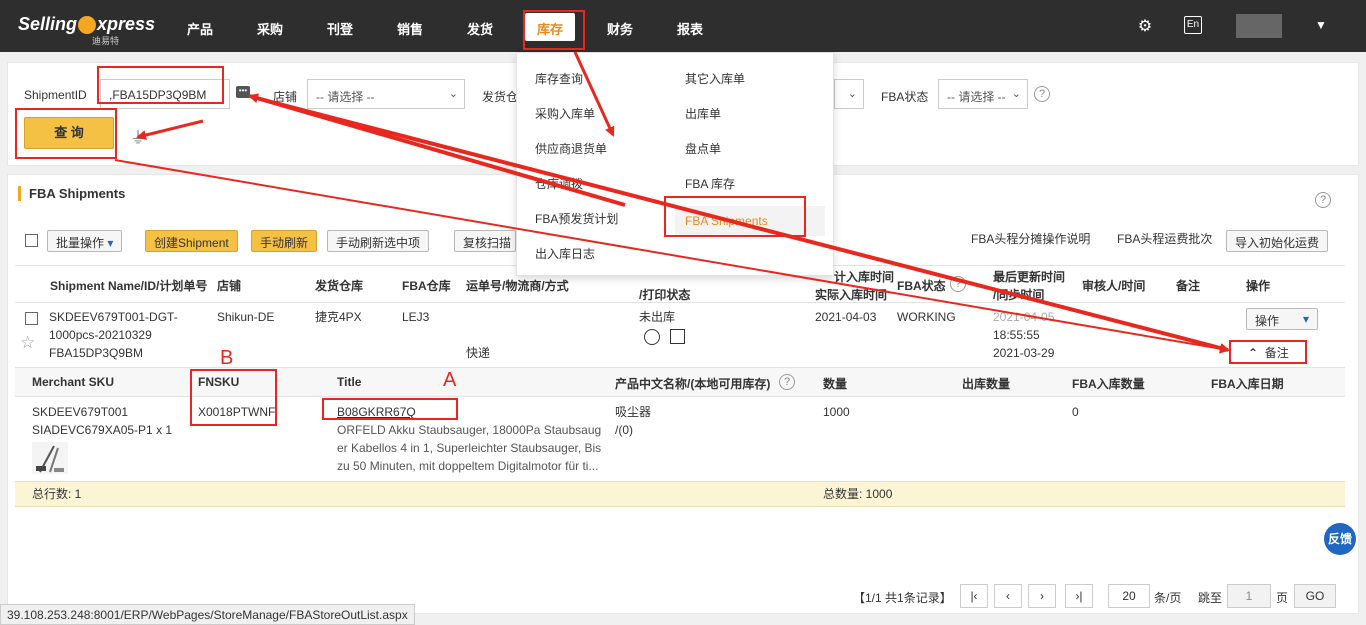  I want to click on star-icon: ☆, so click(27, 343).